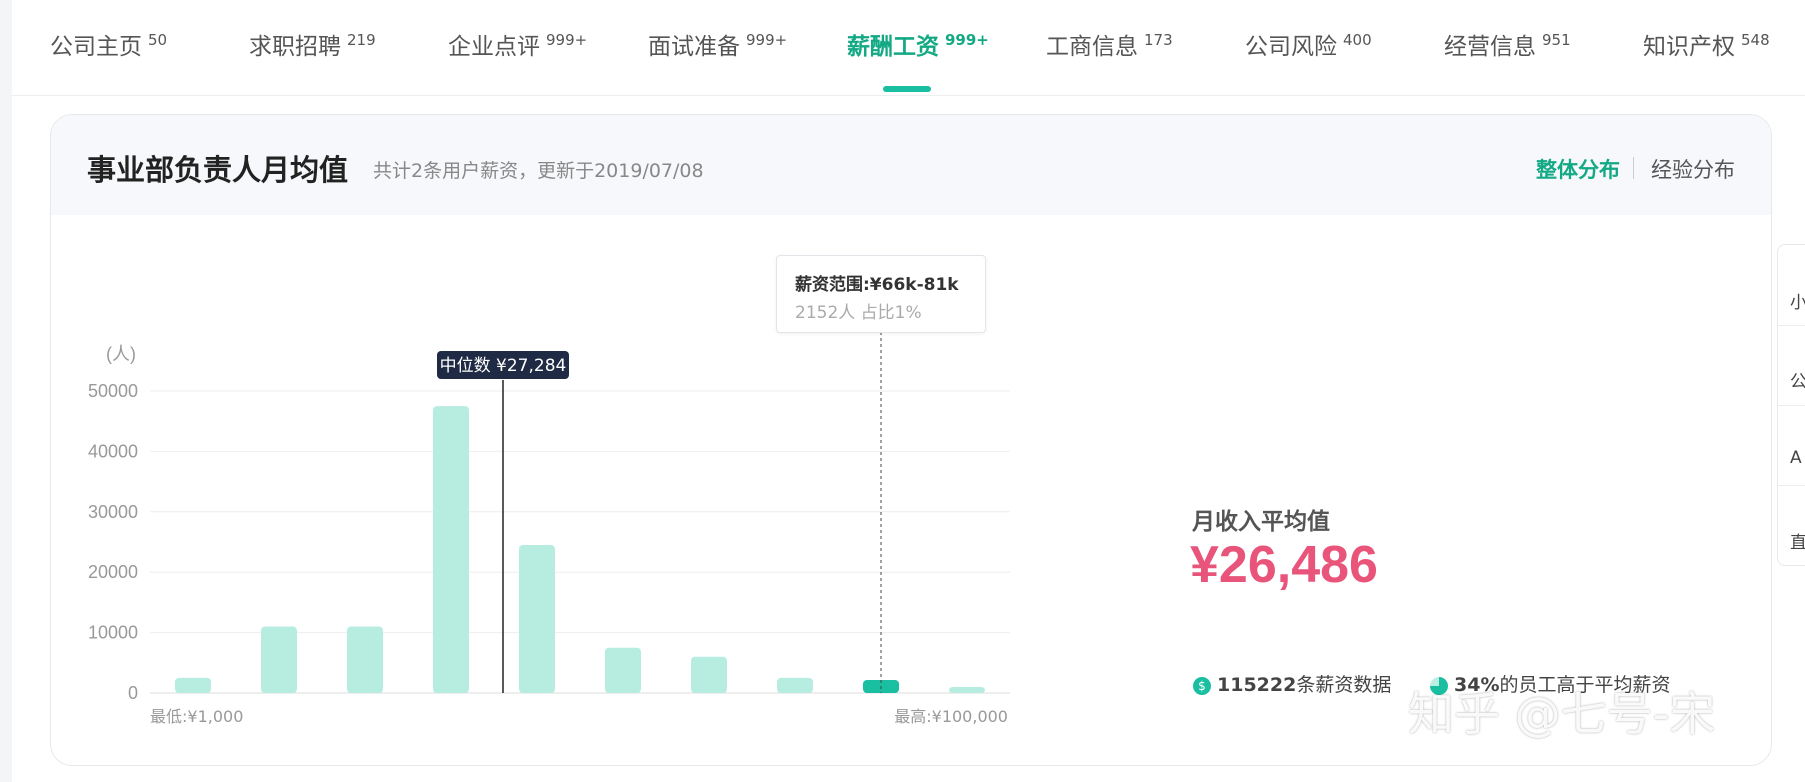  What do you see at coordinates (1797, 379) in the screenshot?
I see `side-item: 公` at bounding box center [1797, 379].